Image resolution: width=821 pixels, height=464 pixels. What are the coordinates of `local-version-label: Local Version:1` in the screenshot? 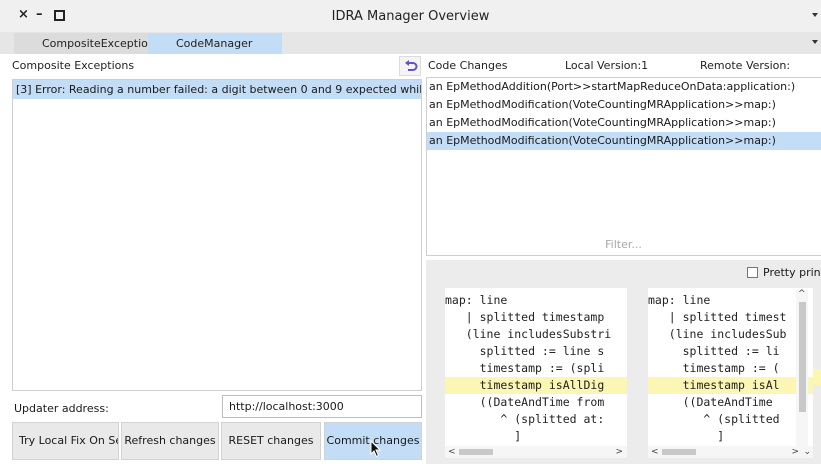 It's located at (607, 65).